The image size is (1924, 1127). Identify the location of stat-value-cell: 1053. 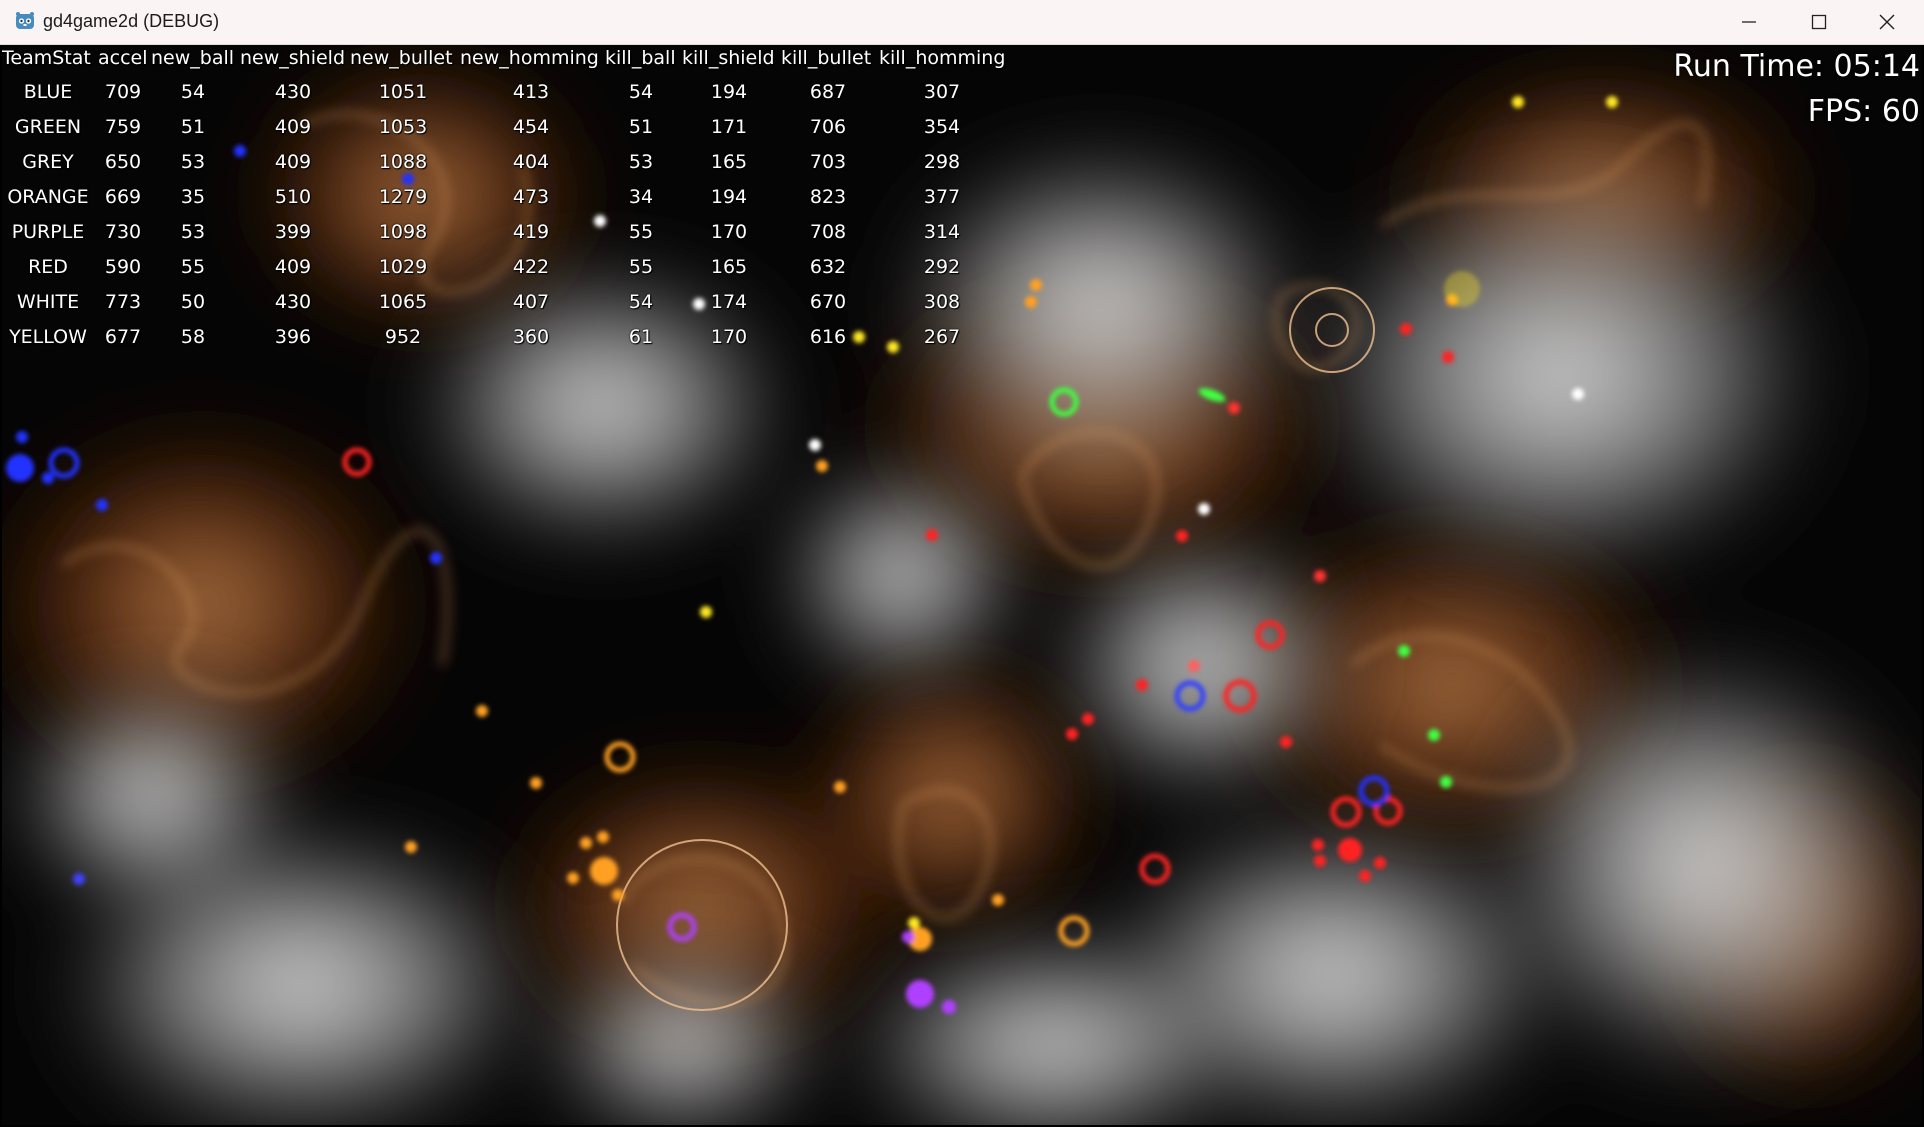
(403, 127).